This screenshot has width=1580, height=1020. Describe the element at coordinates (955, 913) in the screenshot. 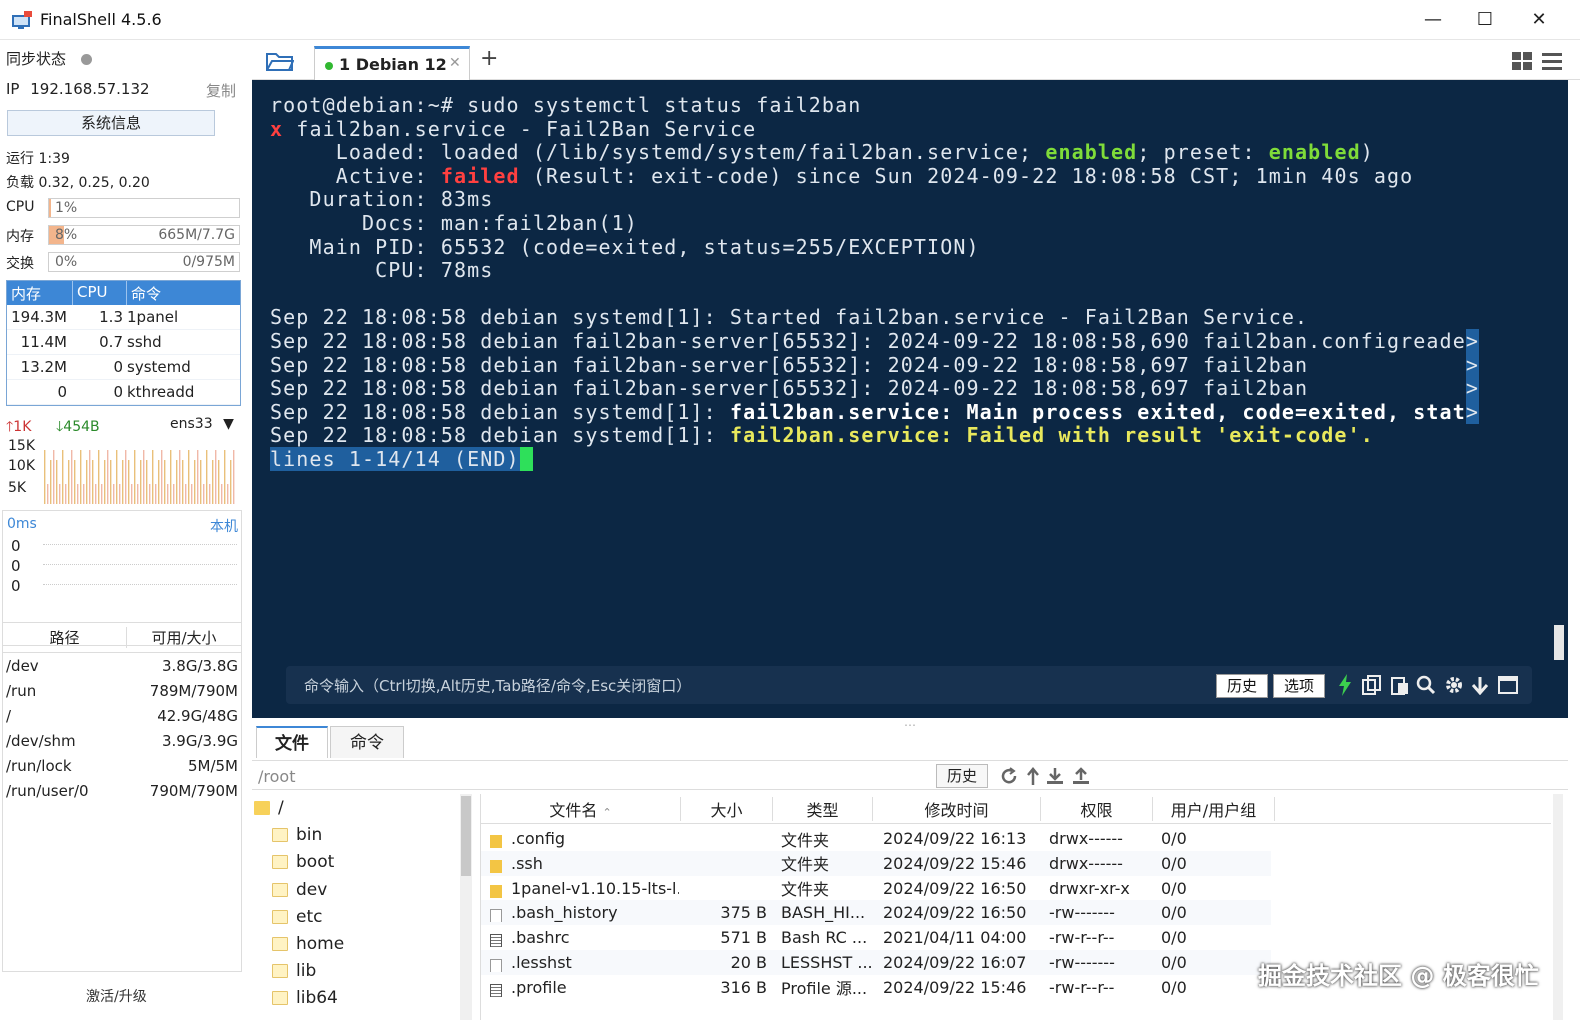

I see `file-mtime: 2024/09/22 16:50` at that location.